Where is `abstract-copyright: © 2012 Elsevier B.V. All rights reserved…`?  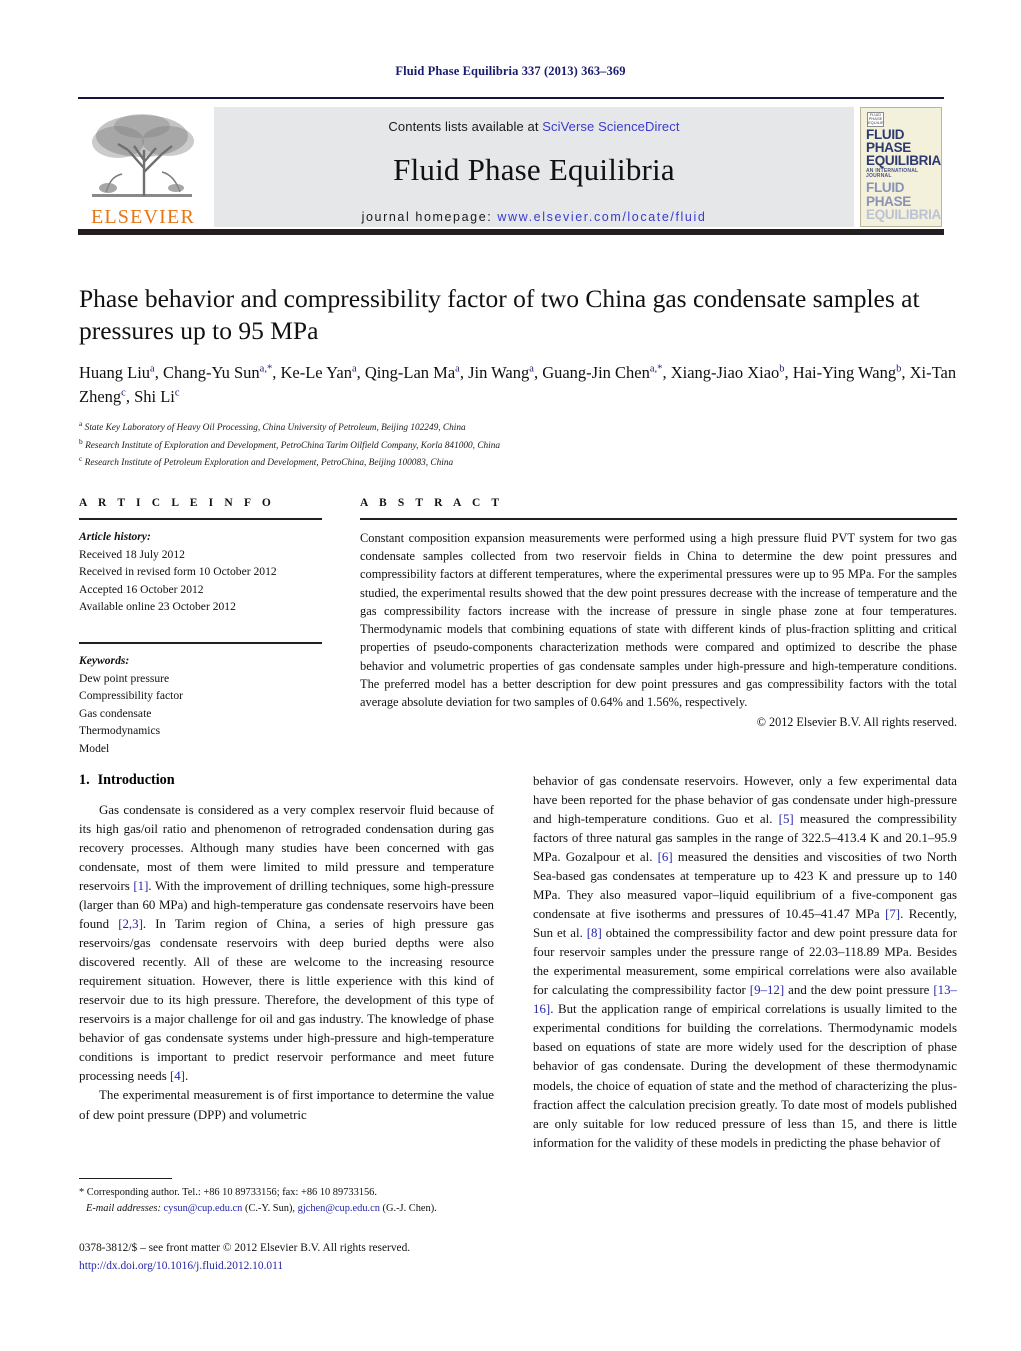 abstract-copyright: © 2012 Elsevier B.V. All rights reserved… is located at coordinates (856, 722).